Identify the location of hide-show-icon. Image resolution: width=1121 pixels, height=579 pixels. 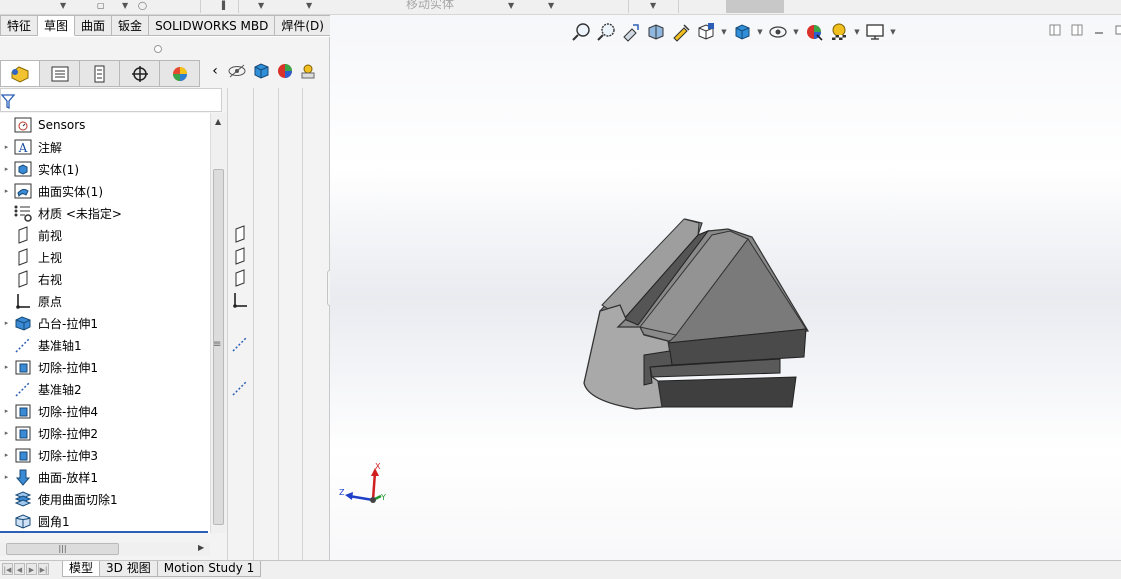
(237, 71).